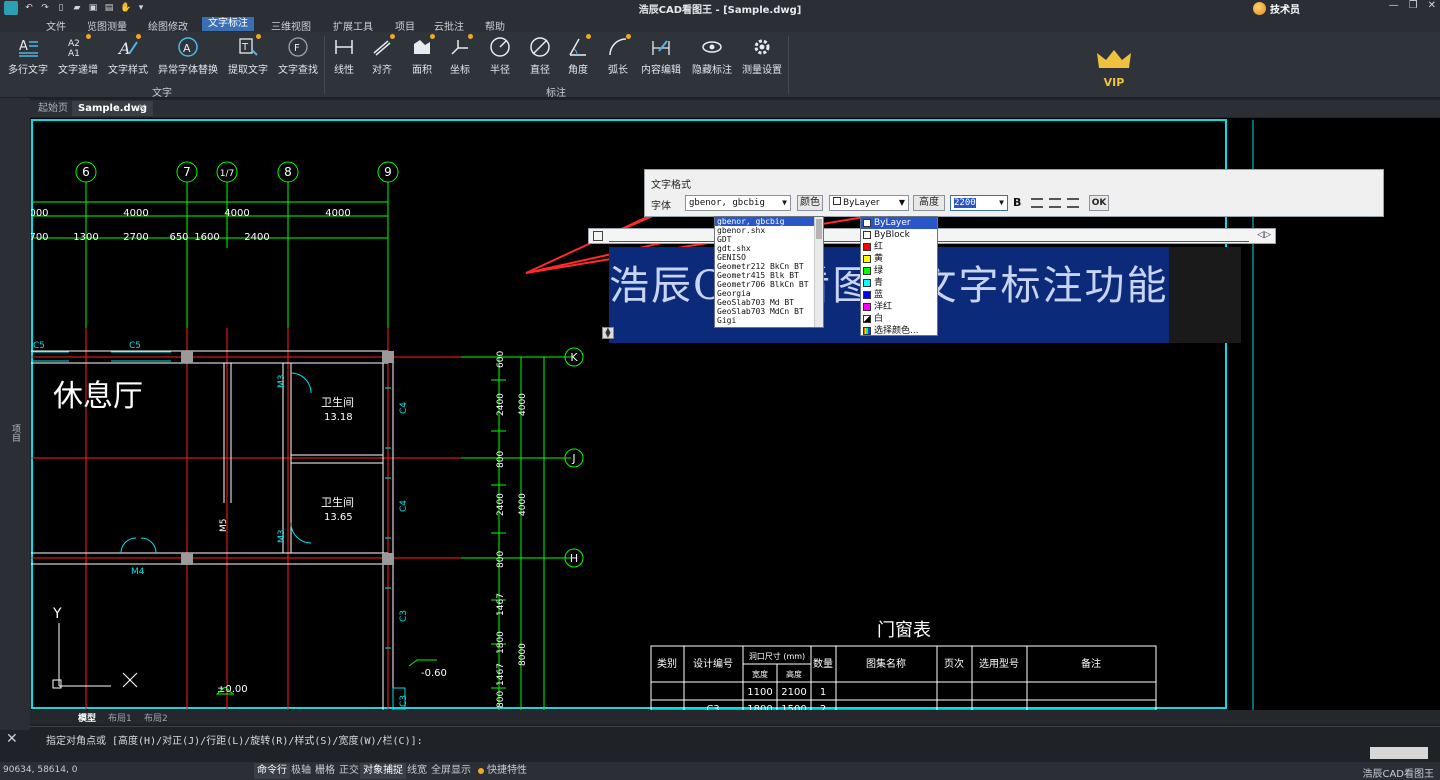  I want to click on text-style-button: A 文字样式, so click(128, 55).